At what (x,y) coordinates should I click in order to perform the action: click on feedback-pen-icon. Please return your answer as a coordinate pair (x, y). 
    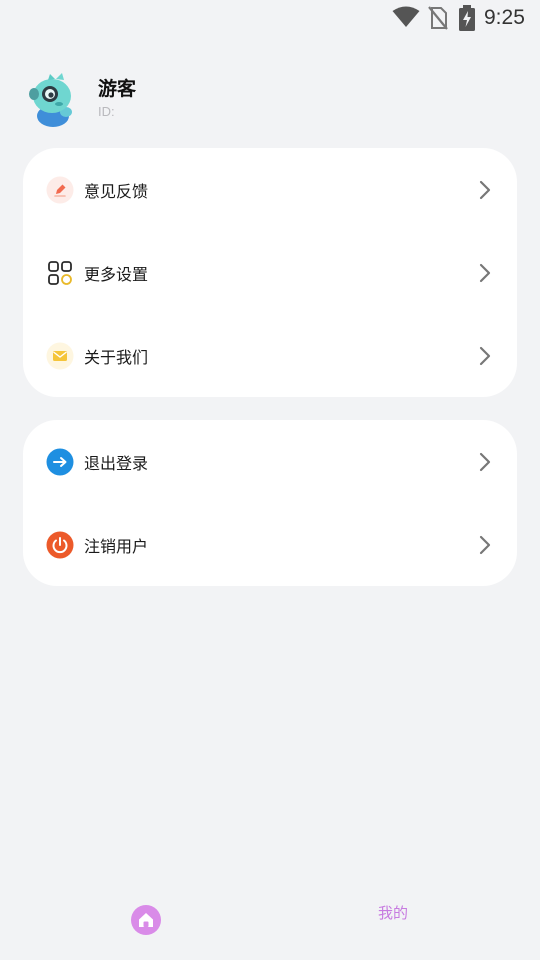
    Looking at the image, I should click on (60, 190).